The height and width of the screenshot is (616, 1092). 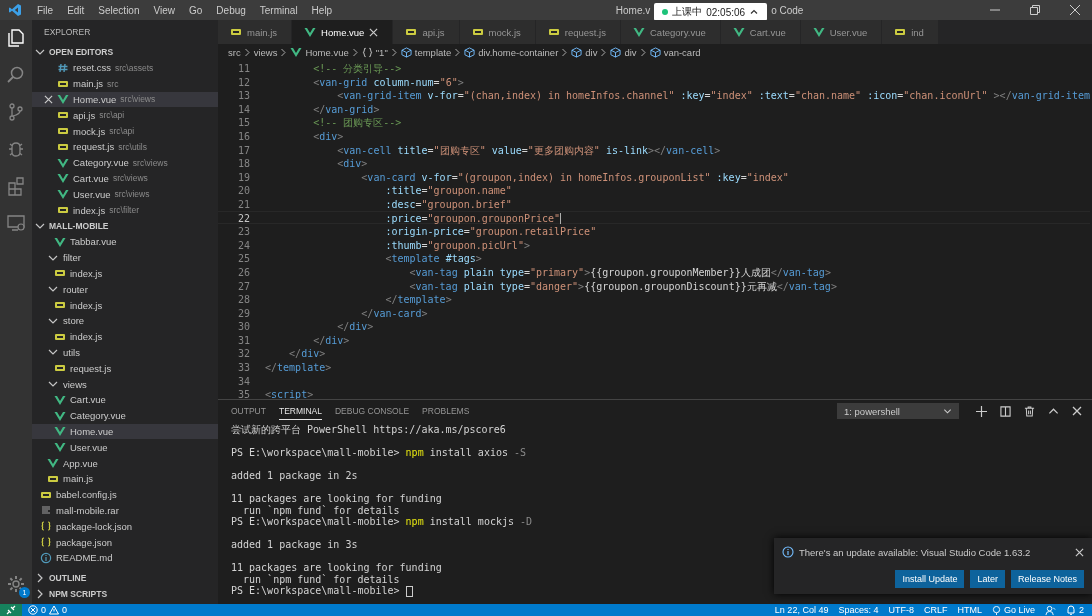 What do you see at coordinates (981, 411) in the screenshot?
I see `plus-icon` at bounding box center [981, 411].